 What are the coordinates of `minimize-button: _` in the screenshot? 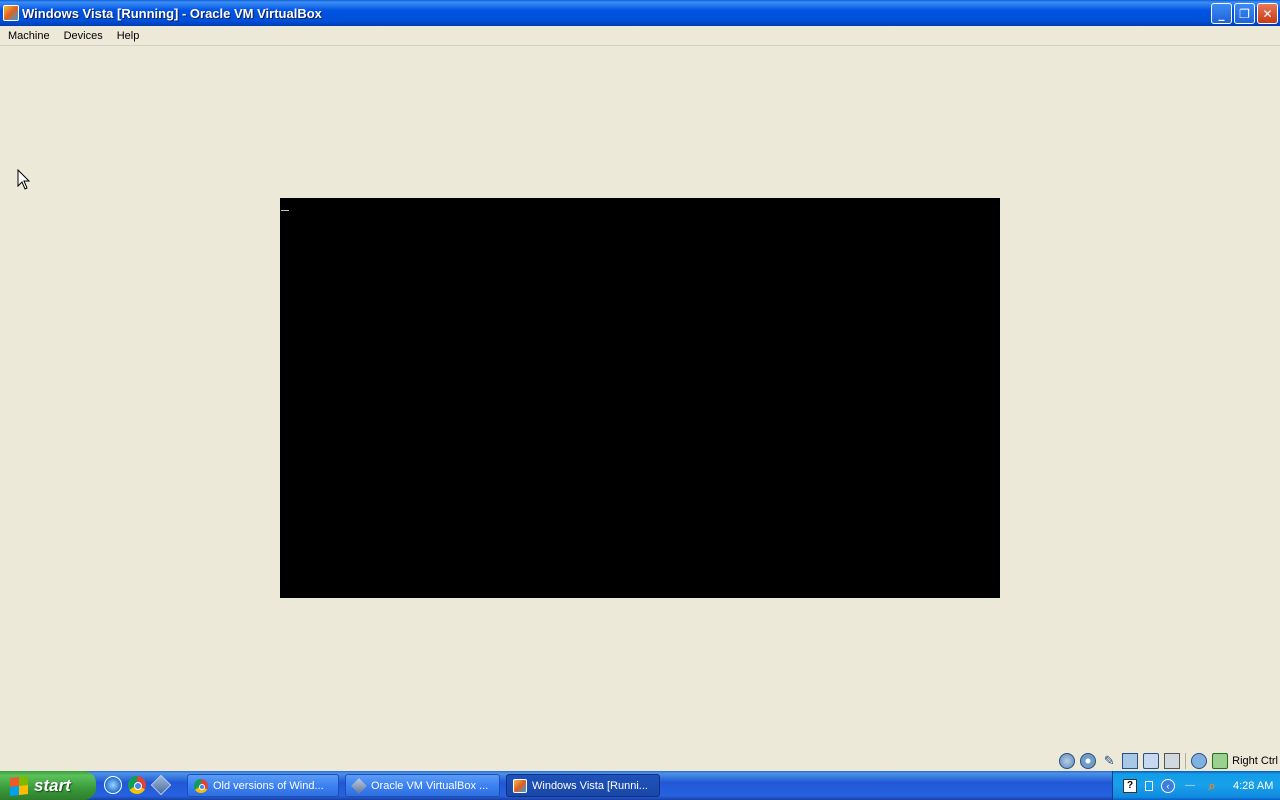 It's located at (1221, 13).